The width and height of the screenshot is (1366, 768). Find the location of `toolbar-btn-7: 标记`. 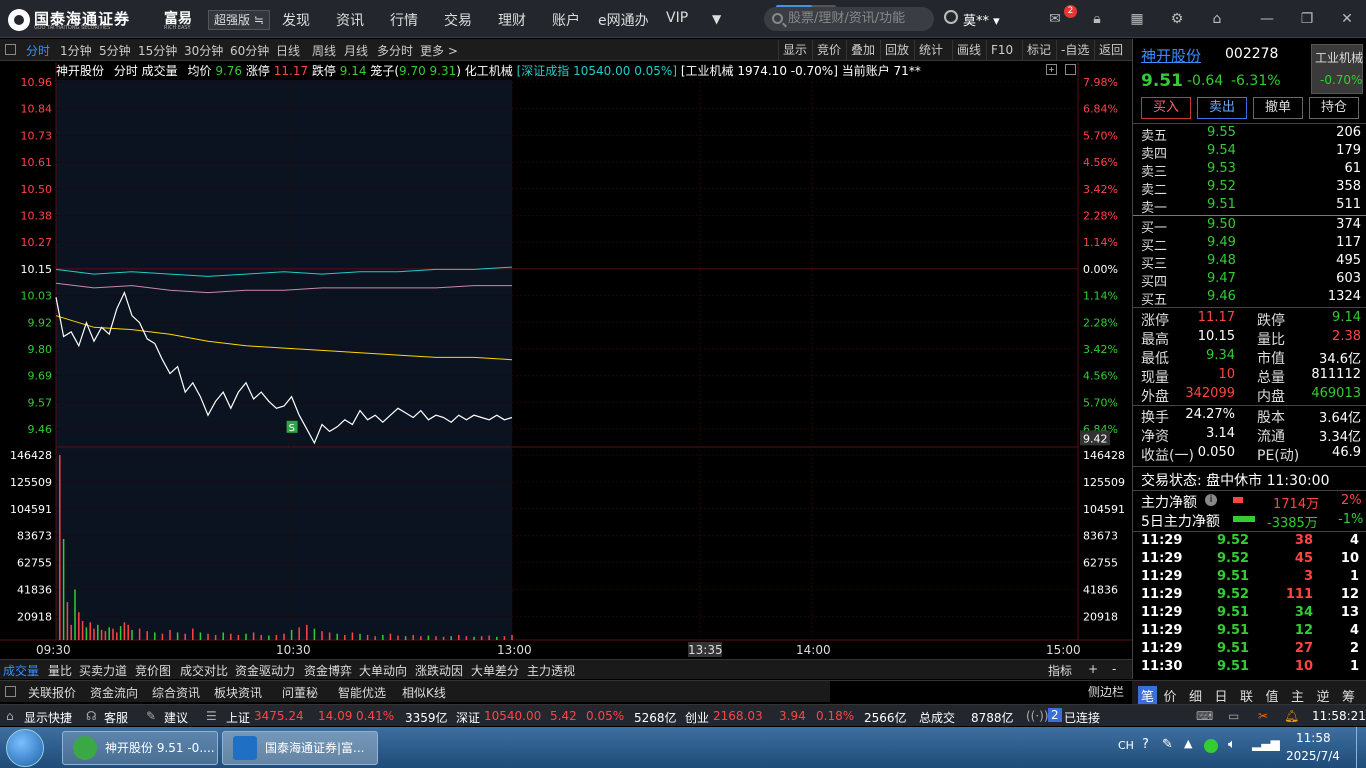

toolbar-btn-7: 标记 is located at coordinates (1038, 50).